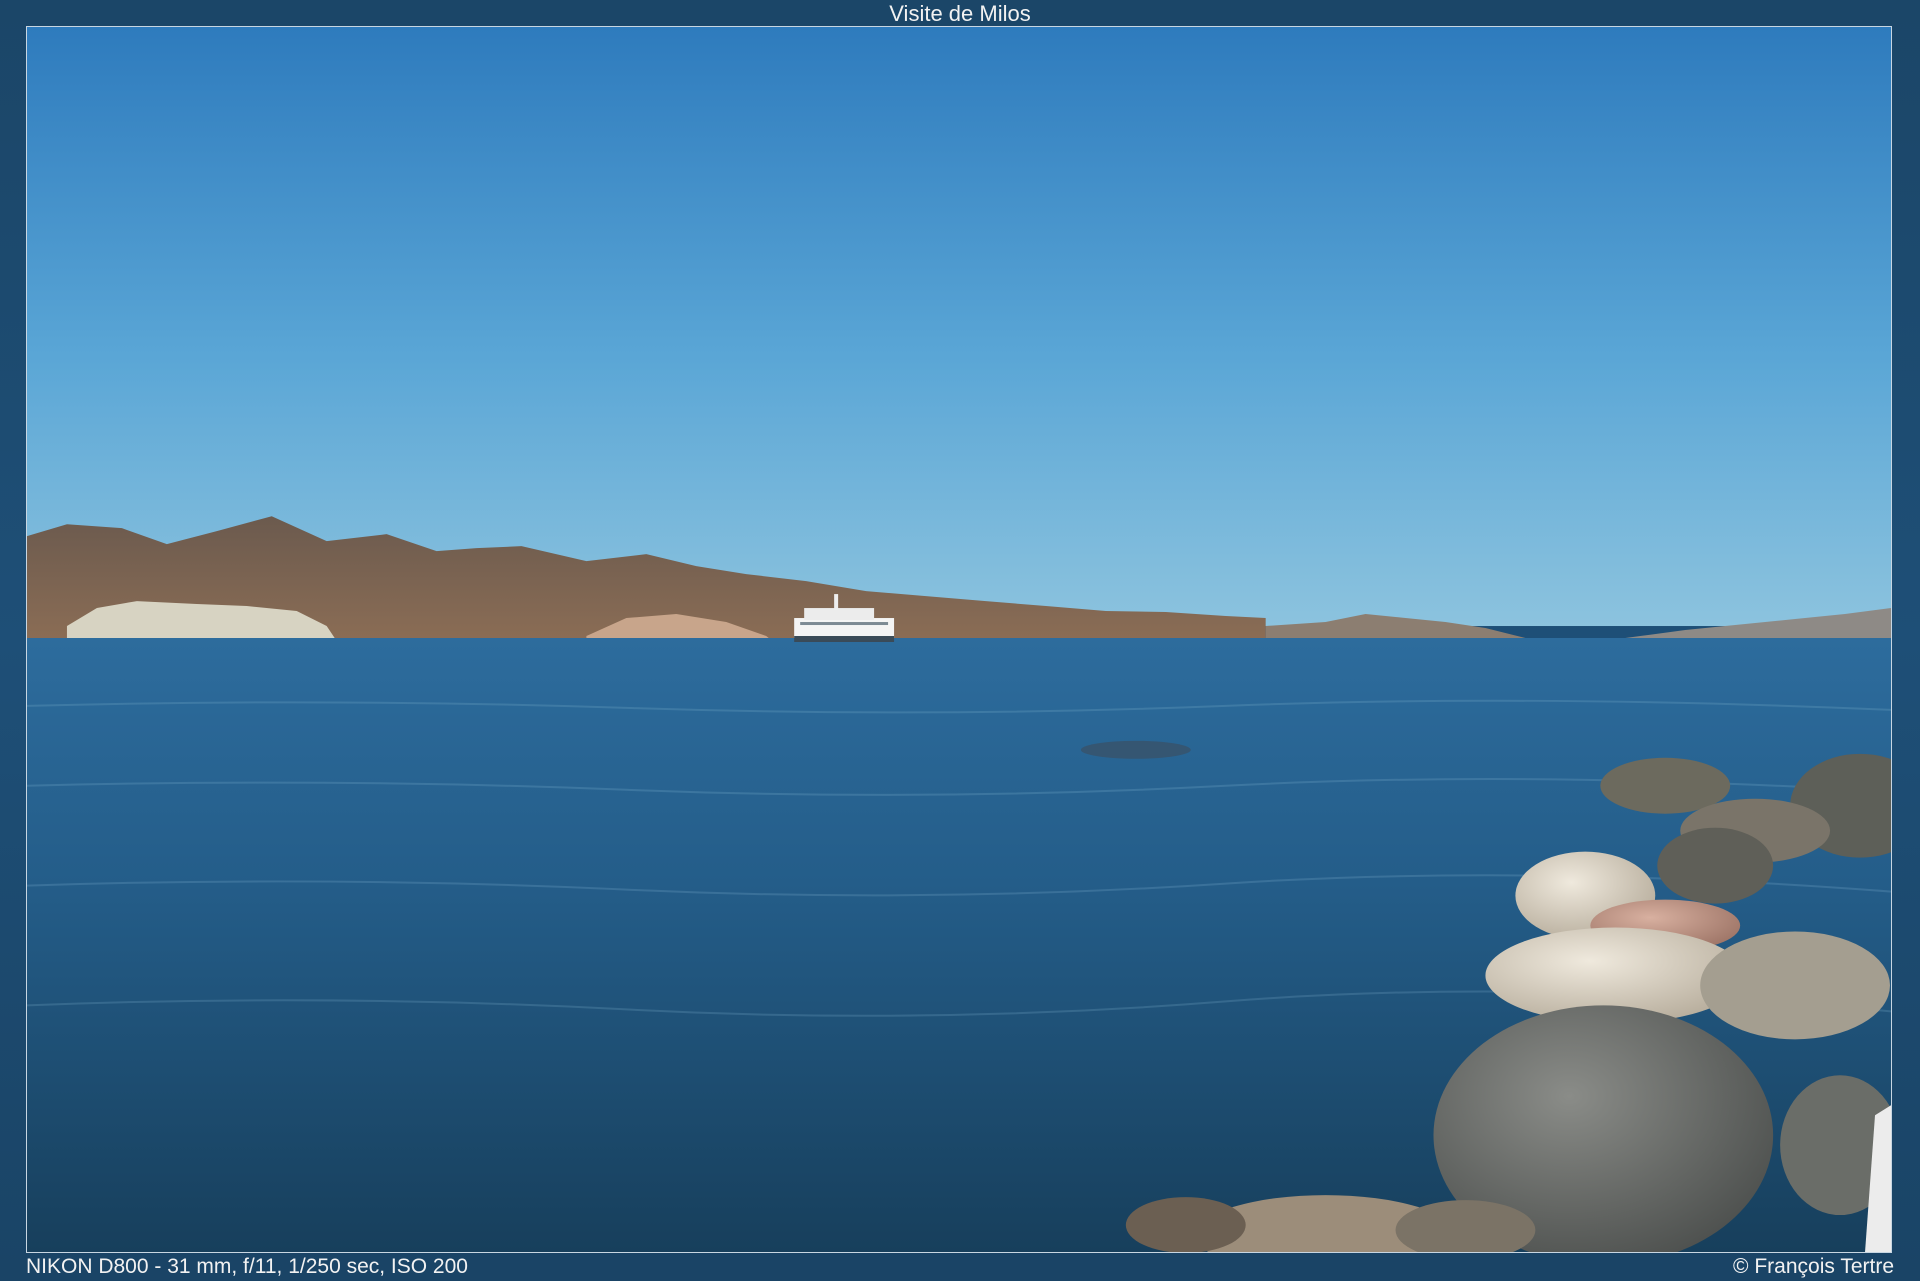 The width and height of the screenshot is (1920, 1281). What do you see at coordinates (1135, 749) in the screenshot?
I see `submerged-rock` at bounding box center [1135, 749].